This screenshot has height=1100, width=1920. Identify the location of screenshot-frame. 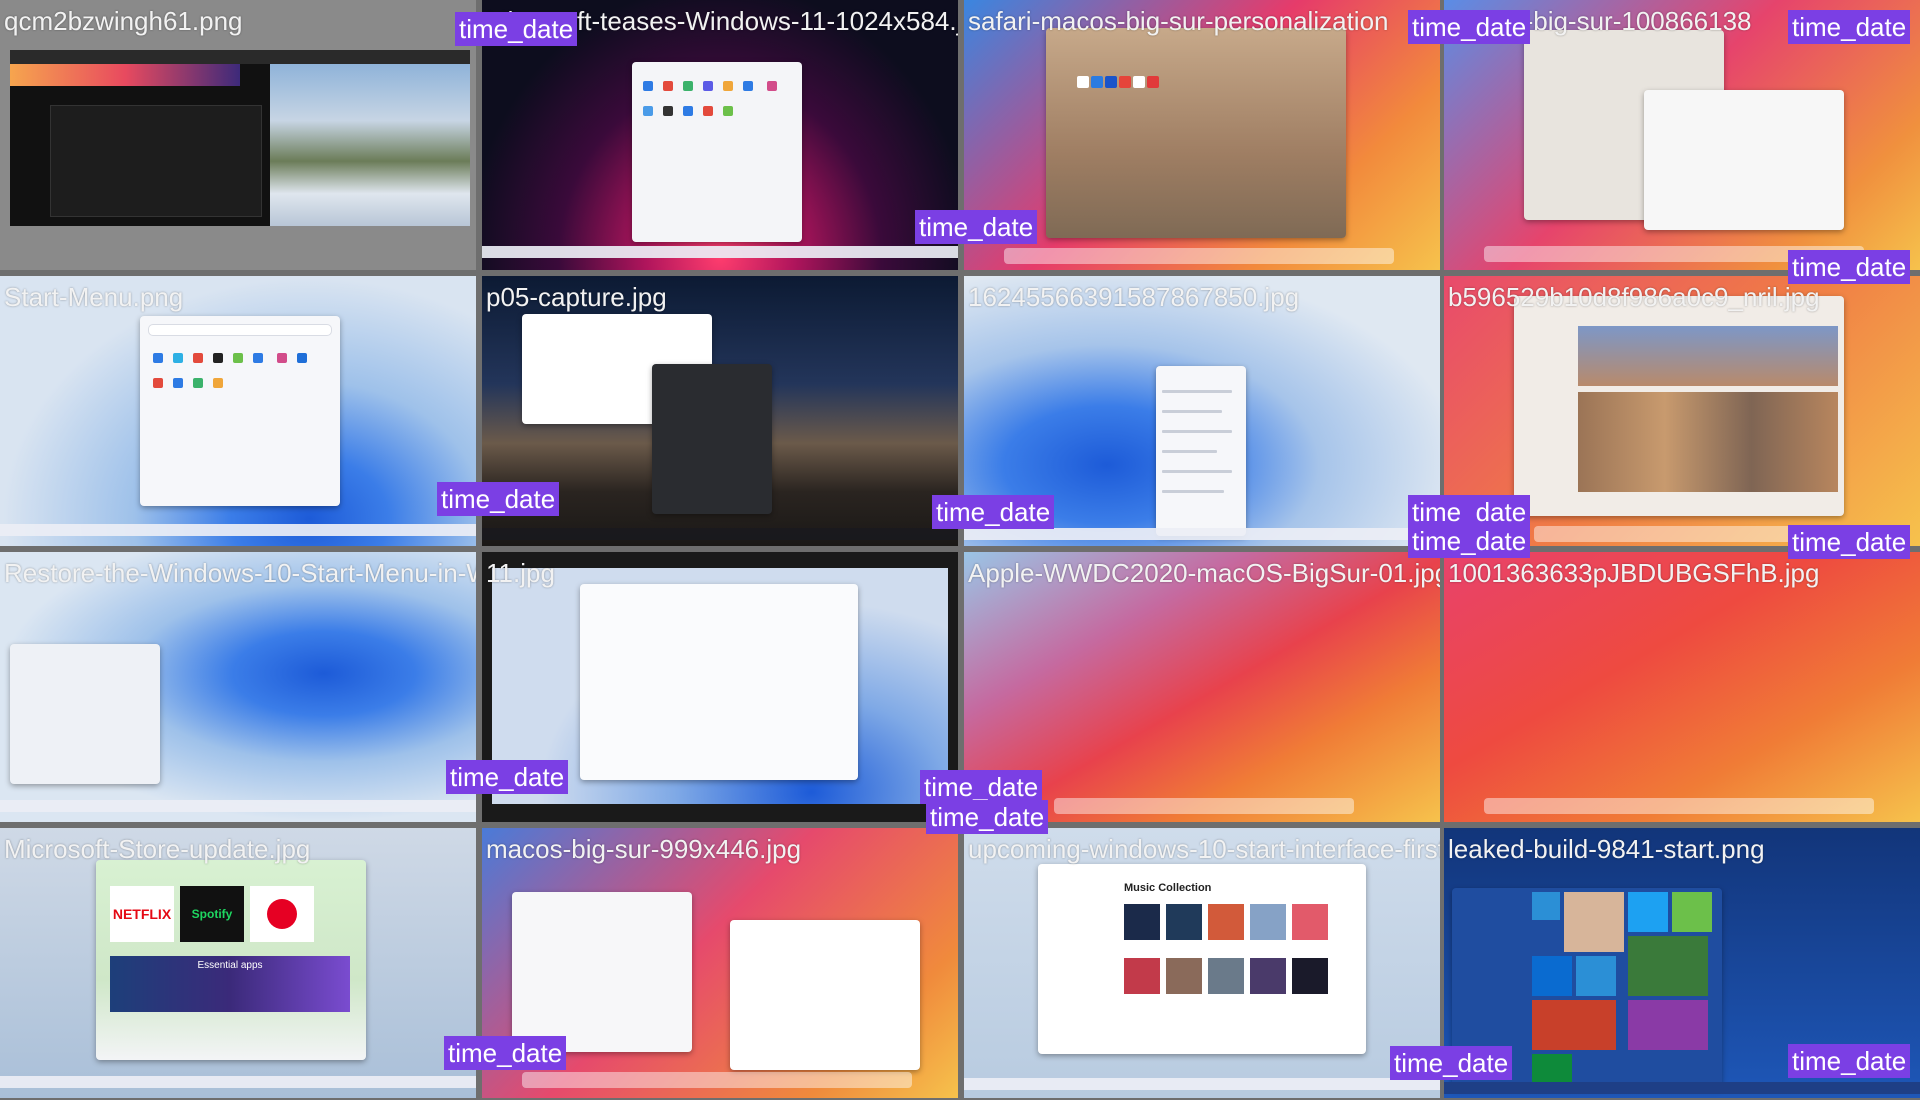
(240, 138).